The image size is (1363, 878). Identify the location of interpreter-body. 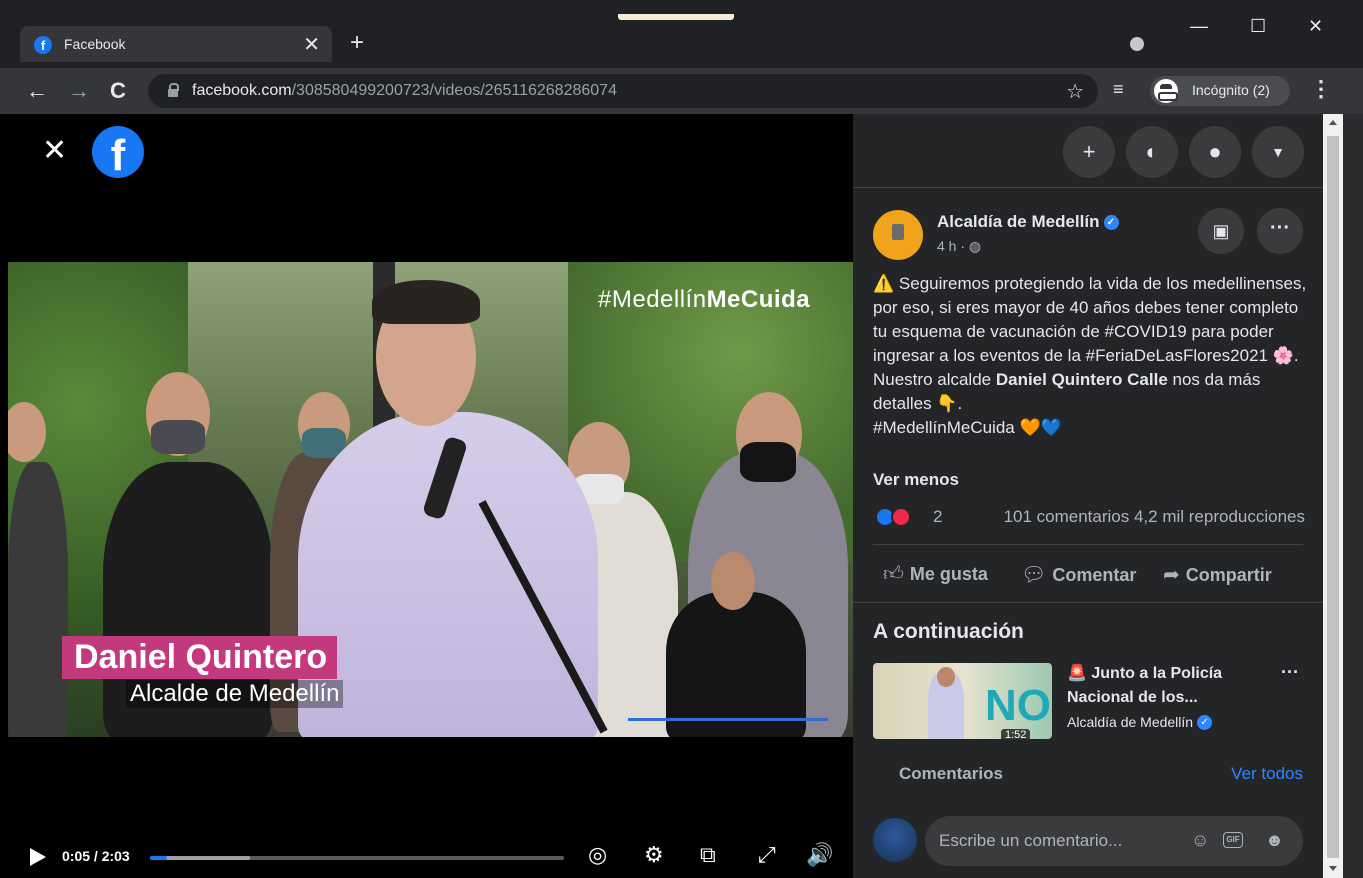
(736, 664).